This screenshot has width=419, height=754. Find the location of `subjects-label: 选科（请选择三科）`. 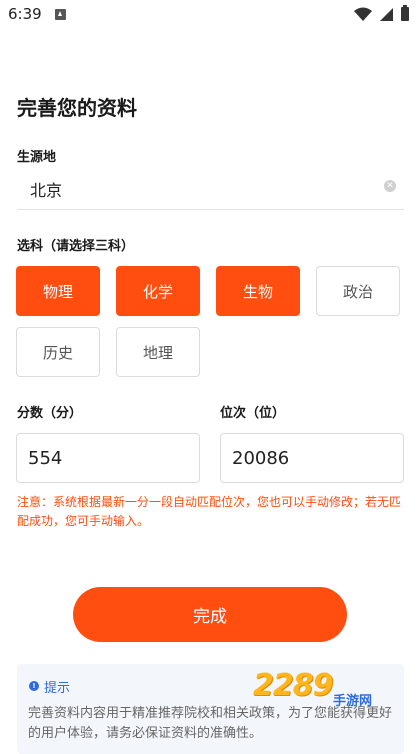

subjects-label: 选科（请选择三科） is located at coordinates (76, 246).